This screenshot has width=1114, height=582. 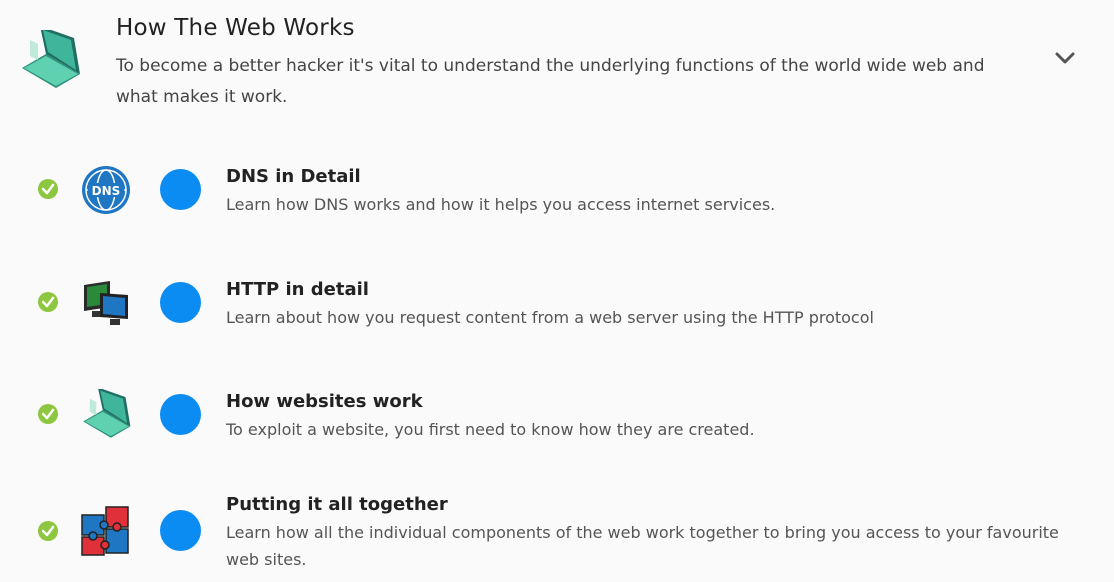 I want to click on dns-globe-icon: DNS, so click(x=106, y=190).